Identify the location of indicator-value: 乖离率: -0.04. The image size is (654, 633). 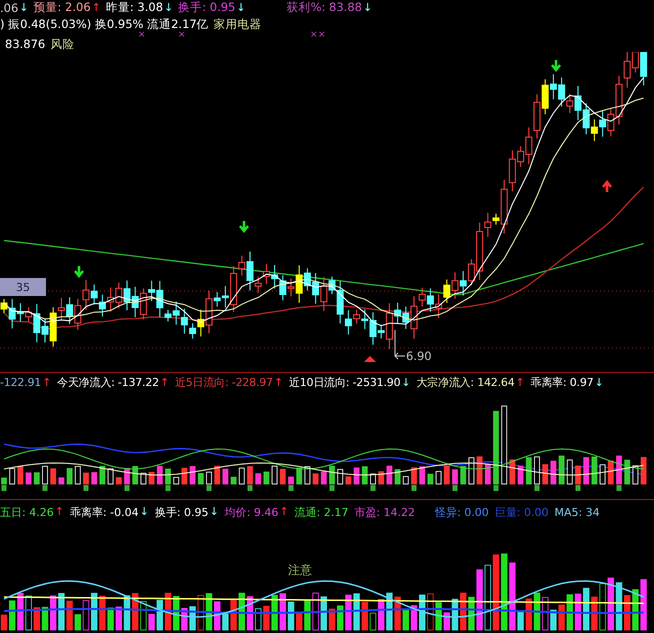
(104, 512).